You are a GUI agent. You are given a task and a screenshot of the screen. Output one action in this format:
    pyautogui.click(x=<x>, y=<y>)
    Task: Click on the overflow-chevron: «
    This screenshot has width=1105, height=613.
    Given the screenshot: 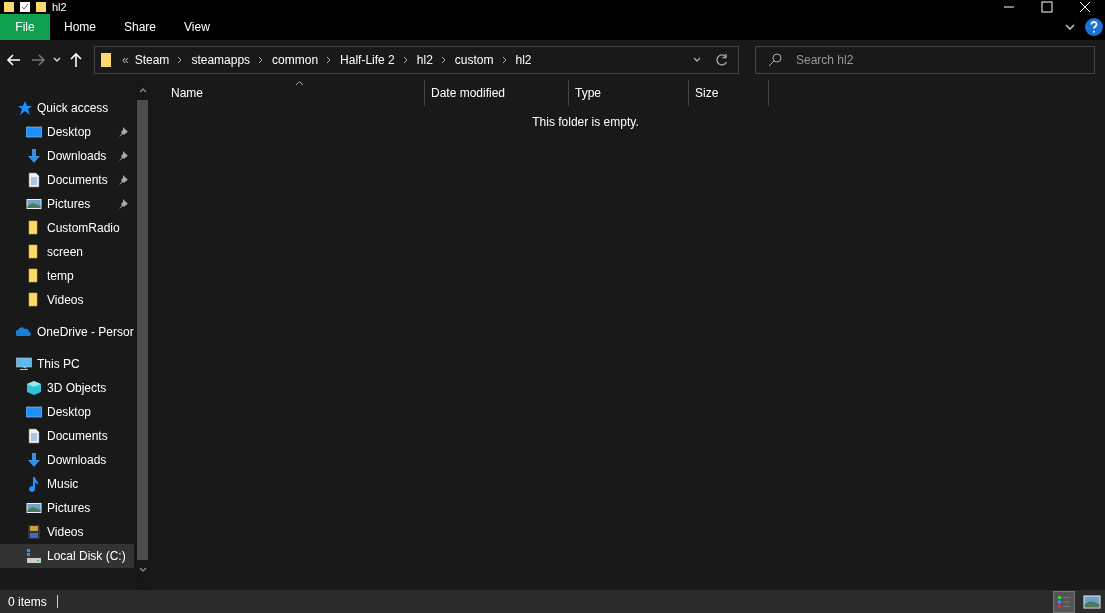 What is the action you would take?
    pyautogui.click(x=125, y=60)
    